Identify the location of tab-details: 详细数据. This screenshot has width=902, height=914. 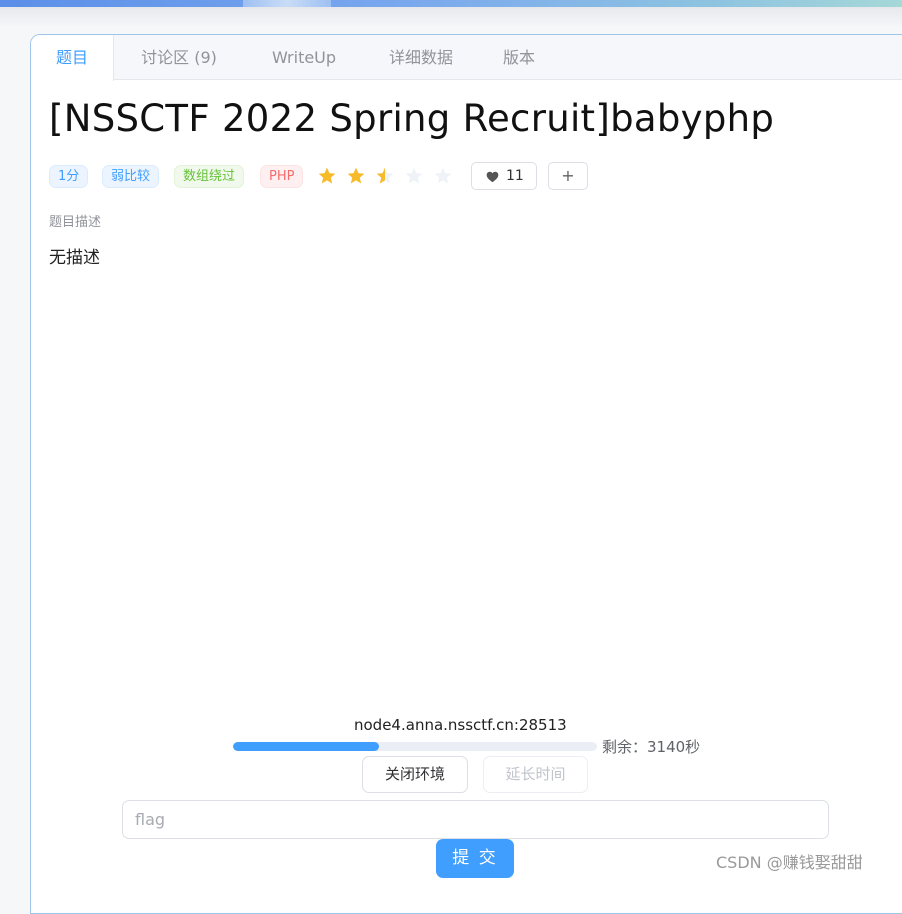
(421, 57).